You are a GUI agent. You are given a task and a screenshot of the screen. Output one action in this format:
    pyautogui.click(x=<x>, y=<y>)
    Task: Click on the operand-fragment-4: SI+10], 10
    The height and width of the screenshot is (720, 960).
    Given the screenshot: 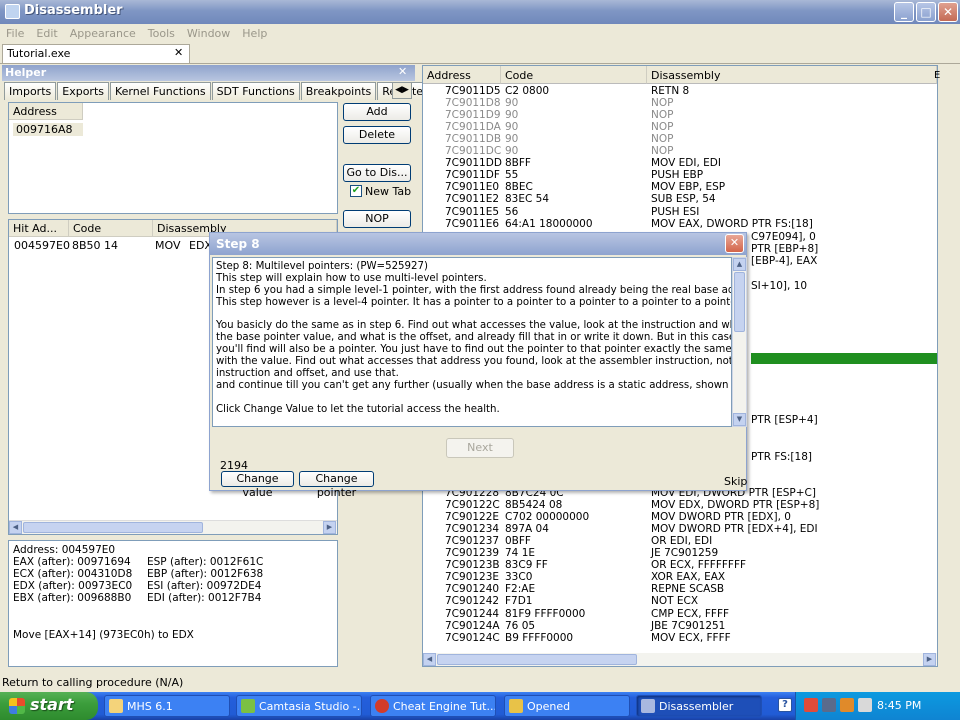 What is the action you would take?
    pyautogui.click(x=779, y=286)
    